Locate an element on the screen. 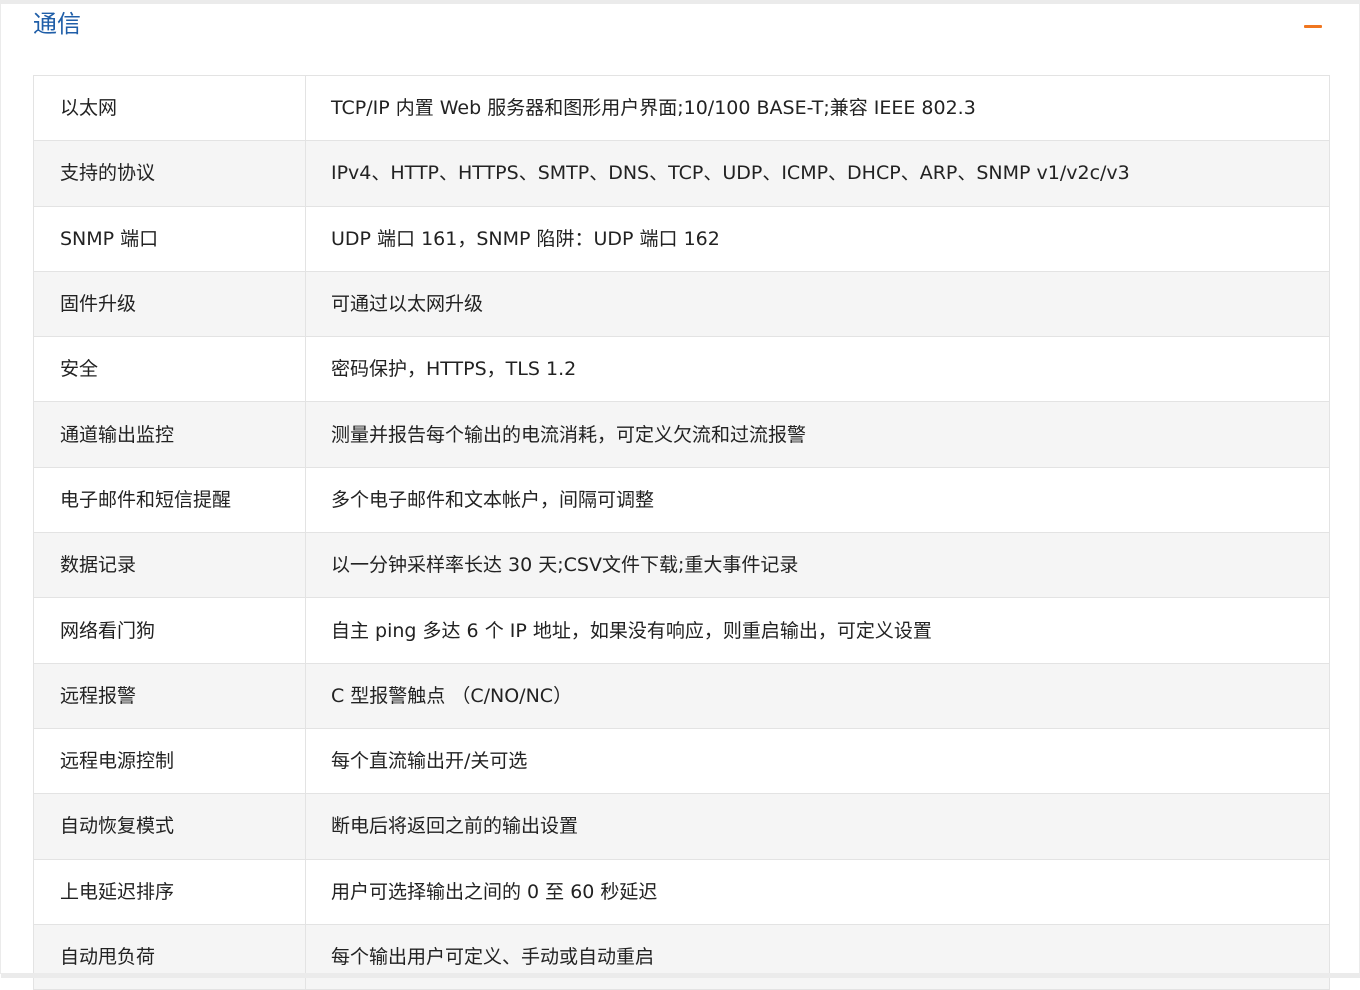 Image resolution: width=1360 pixels, height=990 pixels. table-row: SNMP 端口 UDP 端口 161，SNMP 陷阱：UDP 端口 162 is located at coordinates (681, 238).